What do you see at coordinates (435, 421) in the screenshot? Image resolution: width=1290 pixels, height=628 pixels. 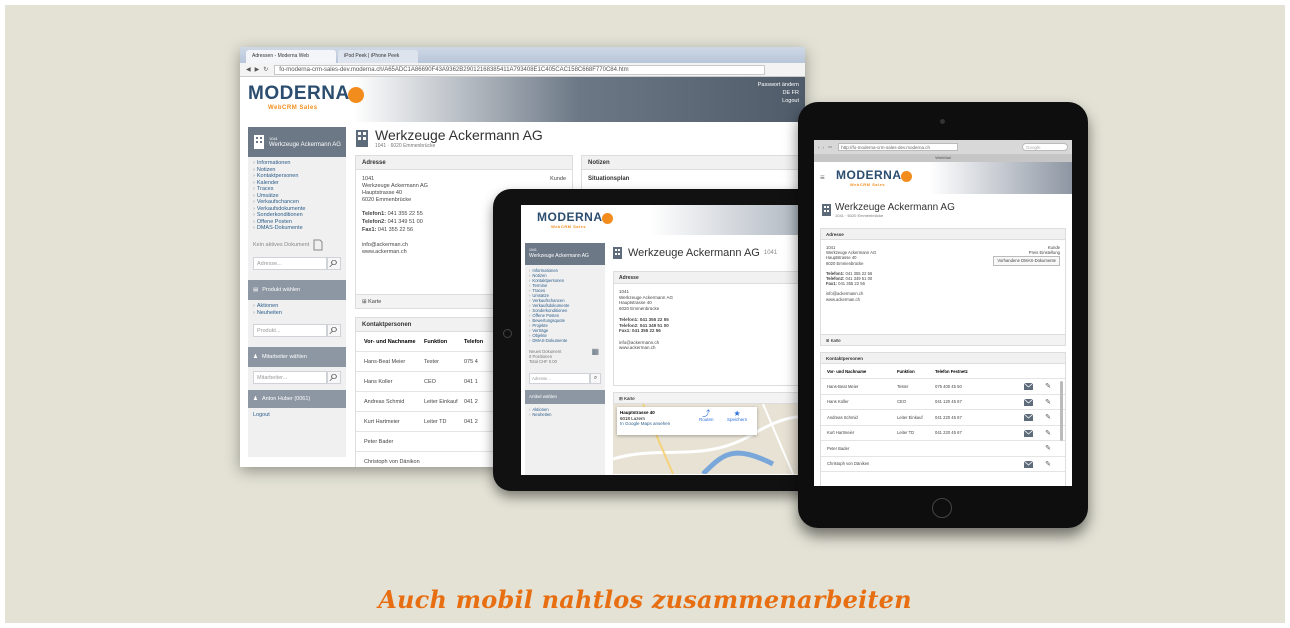 I see `contact-role: Leiter TD` at bounding box center [435, 421].